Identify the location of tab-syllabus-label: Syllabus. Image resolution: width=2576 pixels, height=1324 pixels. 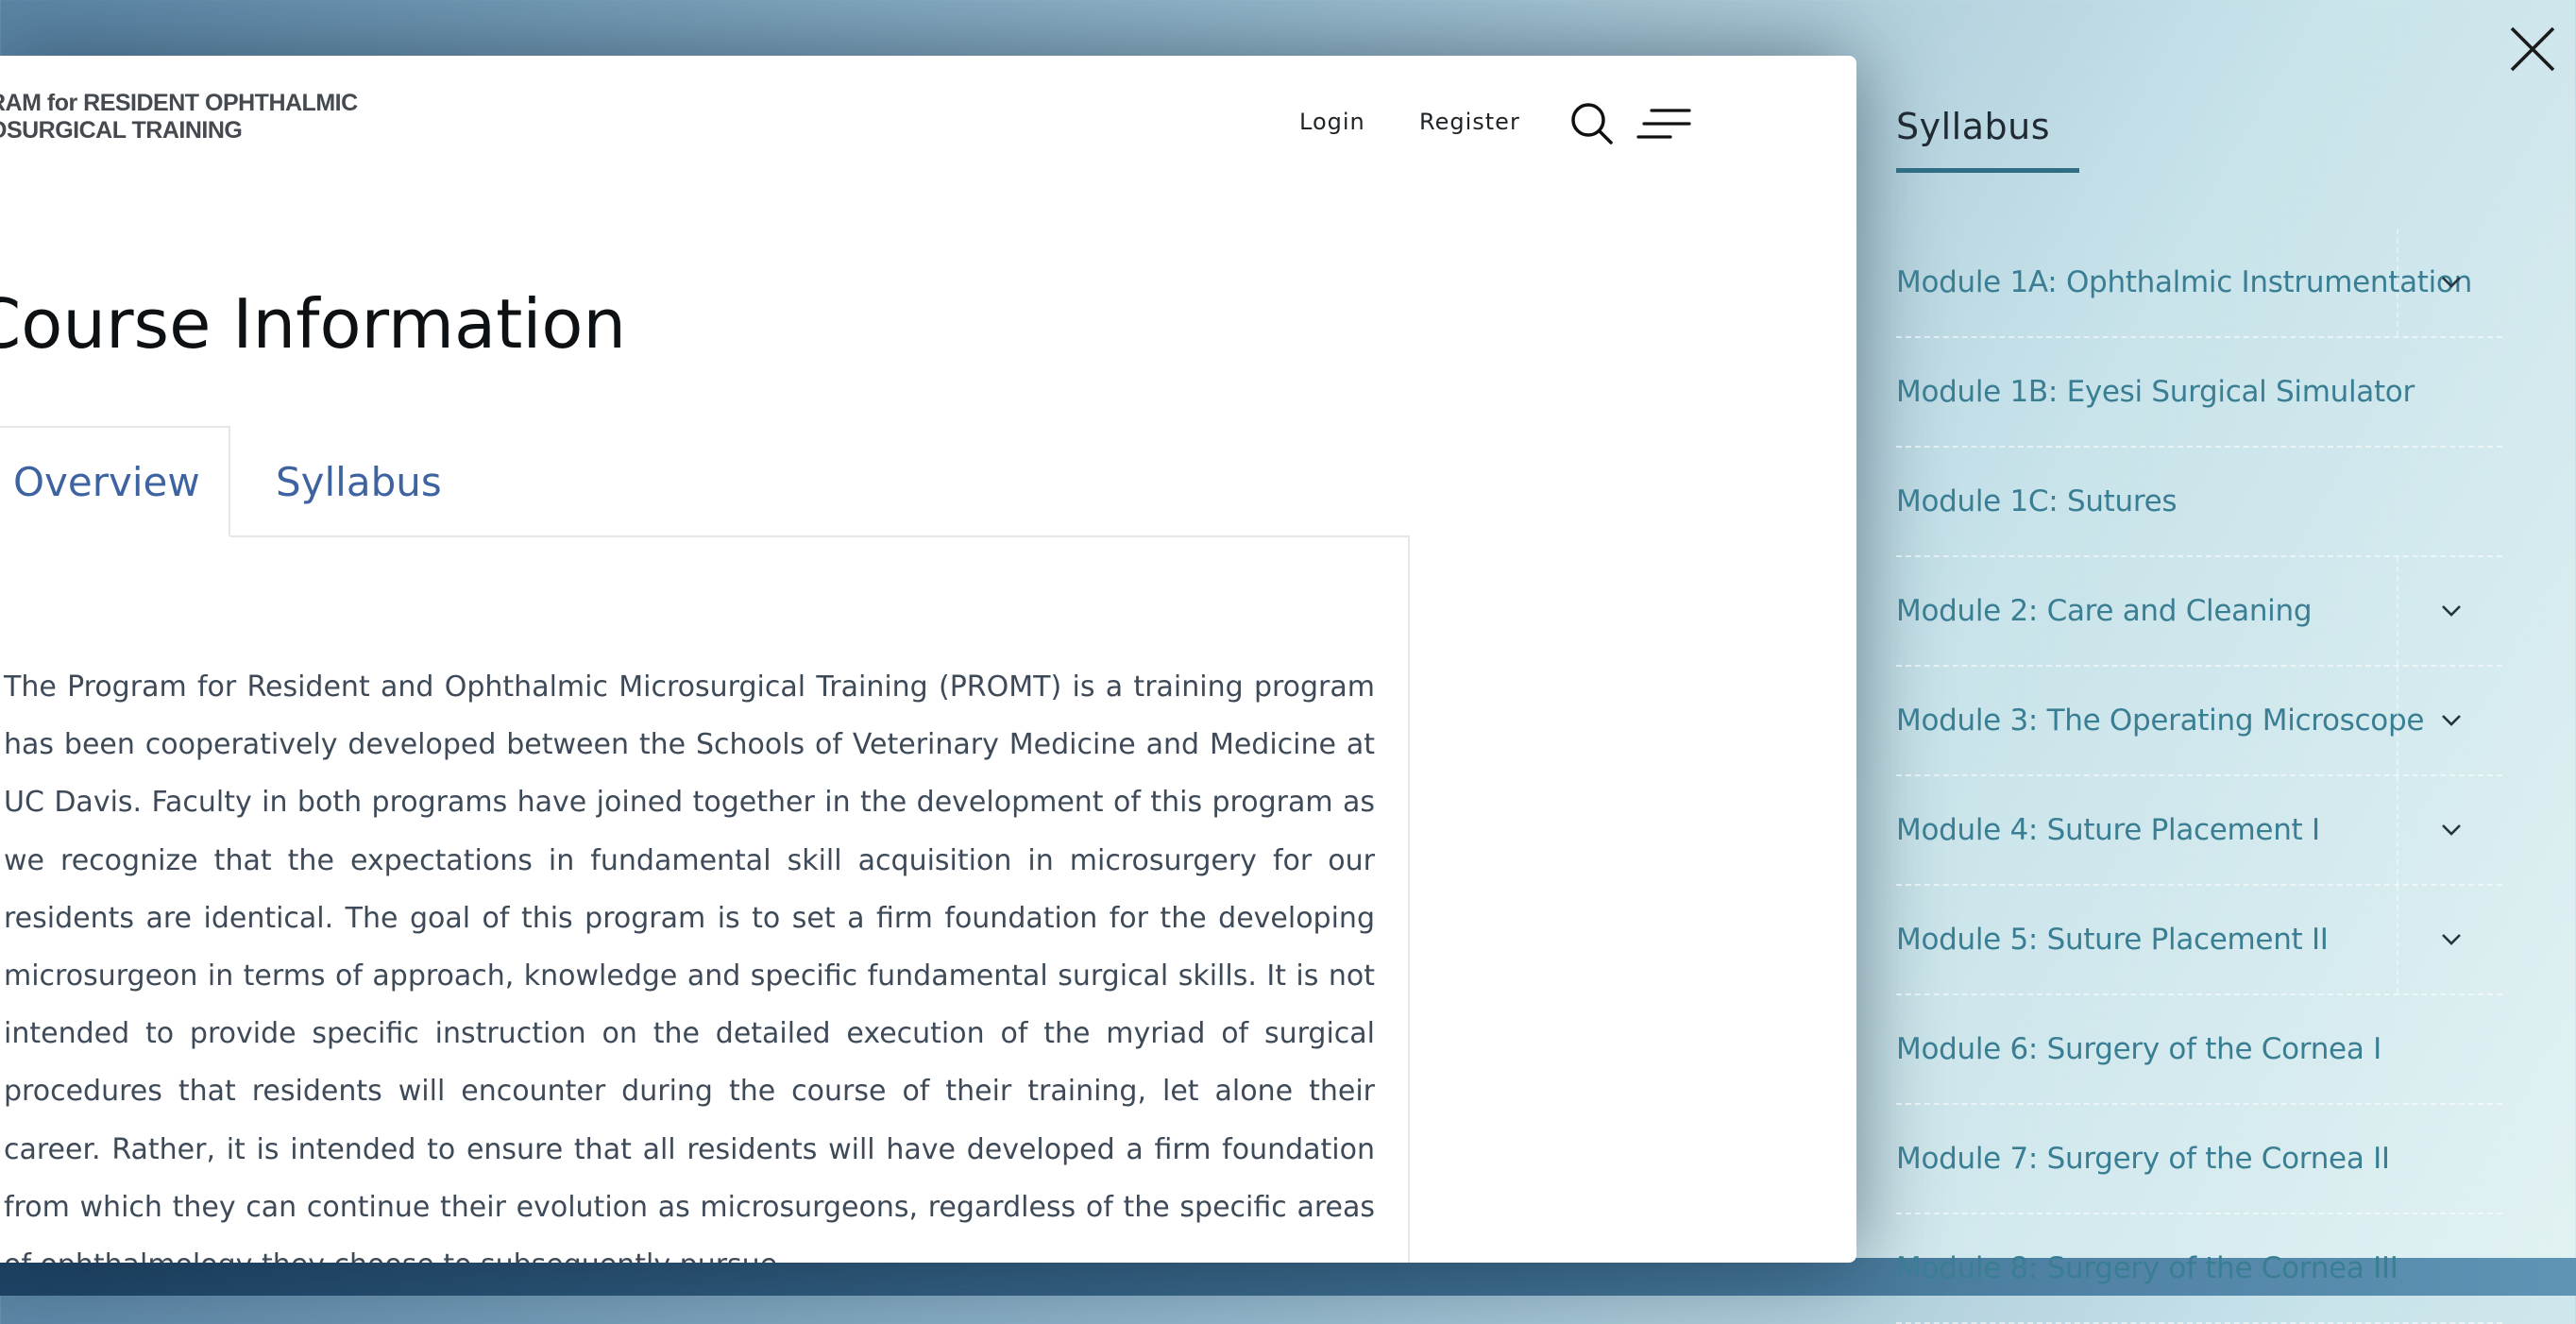
(359, 481).